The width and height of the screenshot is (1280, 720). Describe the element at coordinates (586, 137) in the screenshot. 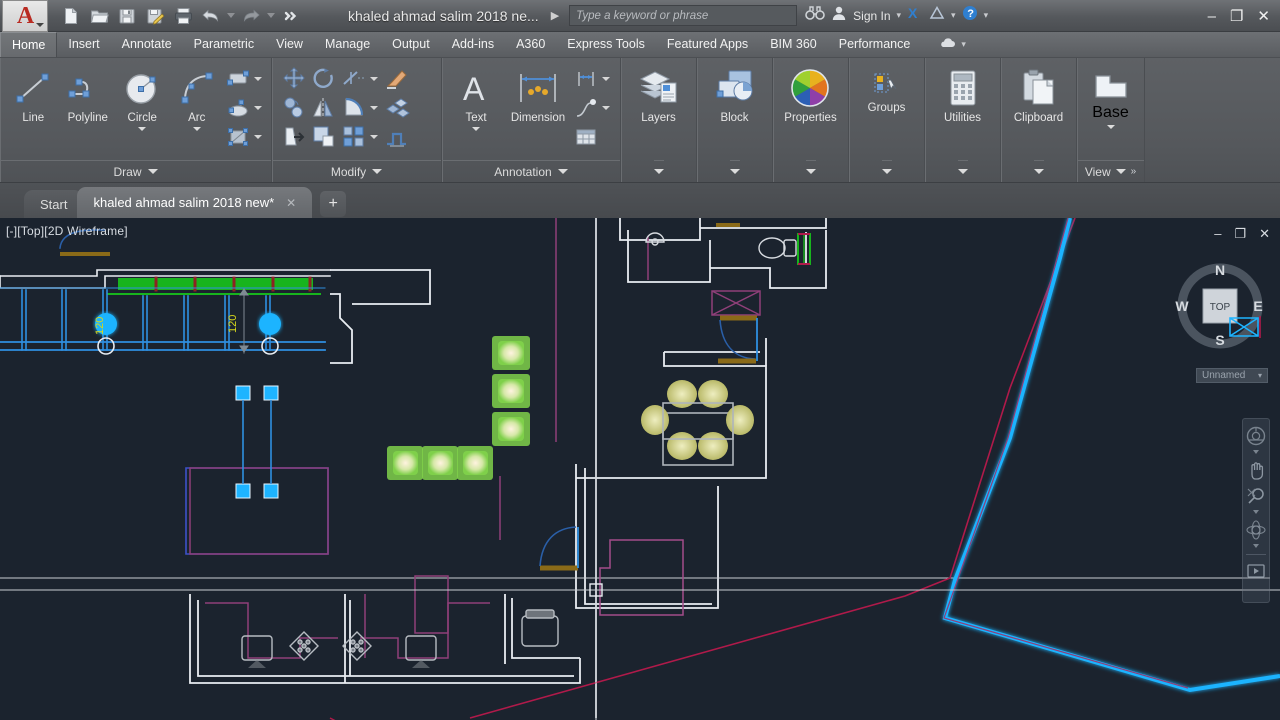

I see `annotation-table-button` at that location.